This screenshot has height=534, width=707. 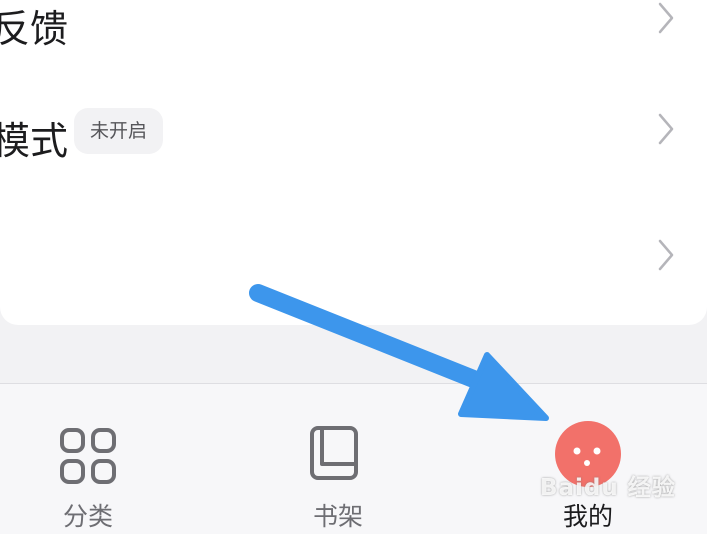 I want to click on grid-icon, so click(x=88, y=456).